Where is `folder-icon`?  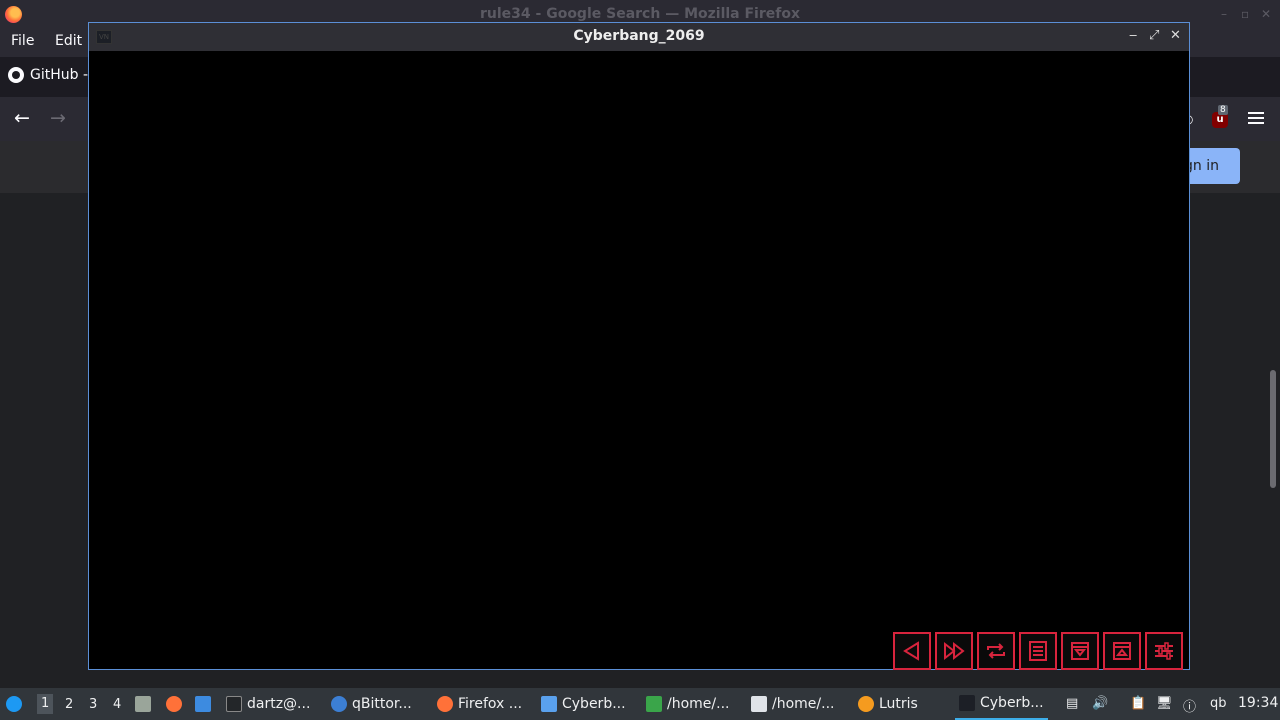
folder-icon is located at coordinates (549, 704).